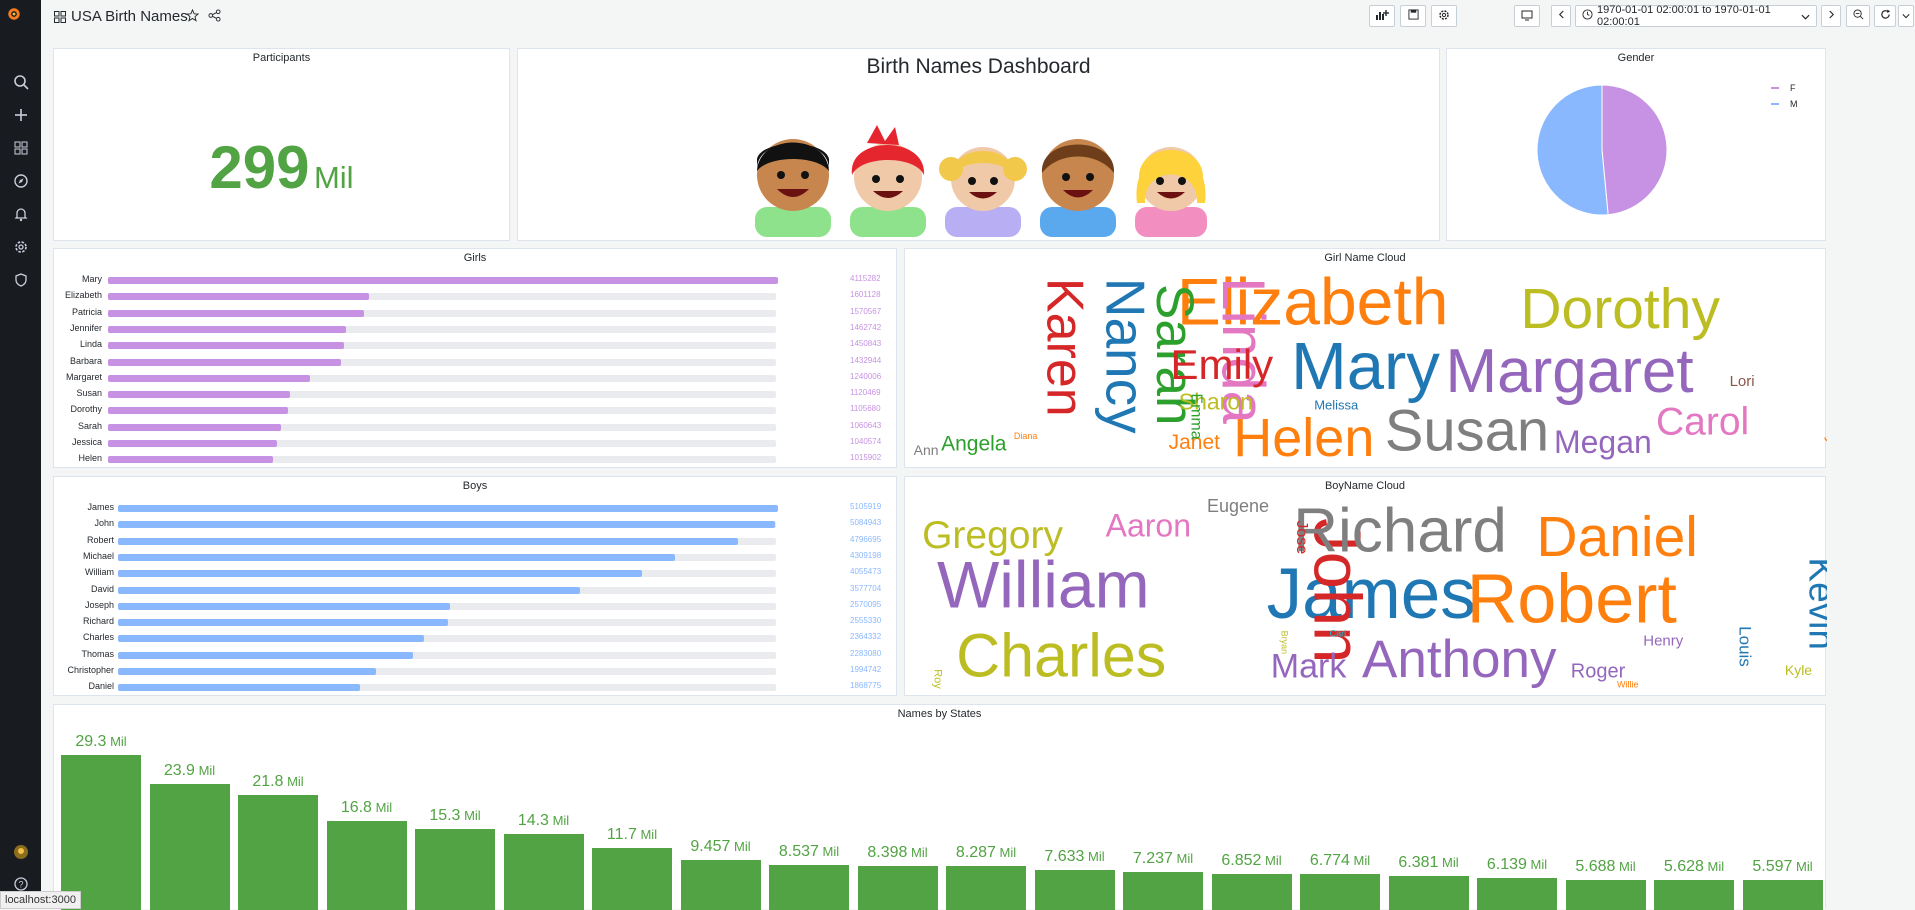 This screenshot has height=910, width=1915. Describe the element at coordinates (474, 427) in the screenshot. I see `bar-row: Sarah1060643` at that location.